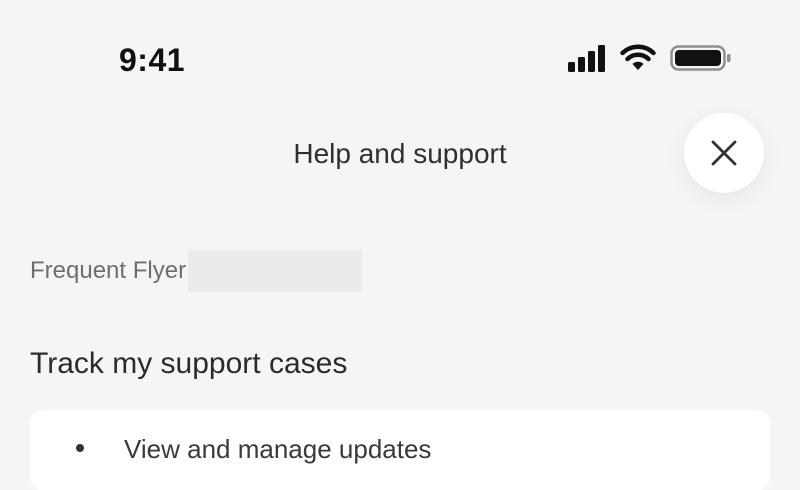  I want to click on page-title: Help and support, so click(400, 153).